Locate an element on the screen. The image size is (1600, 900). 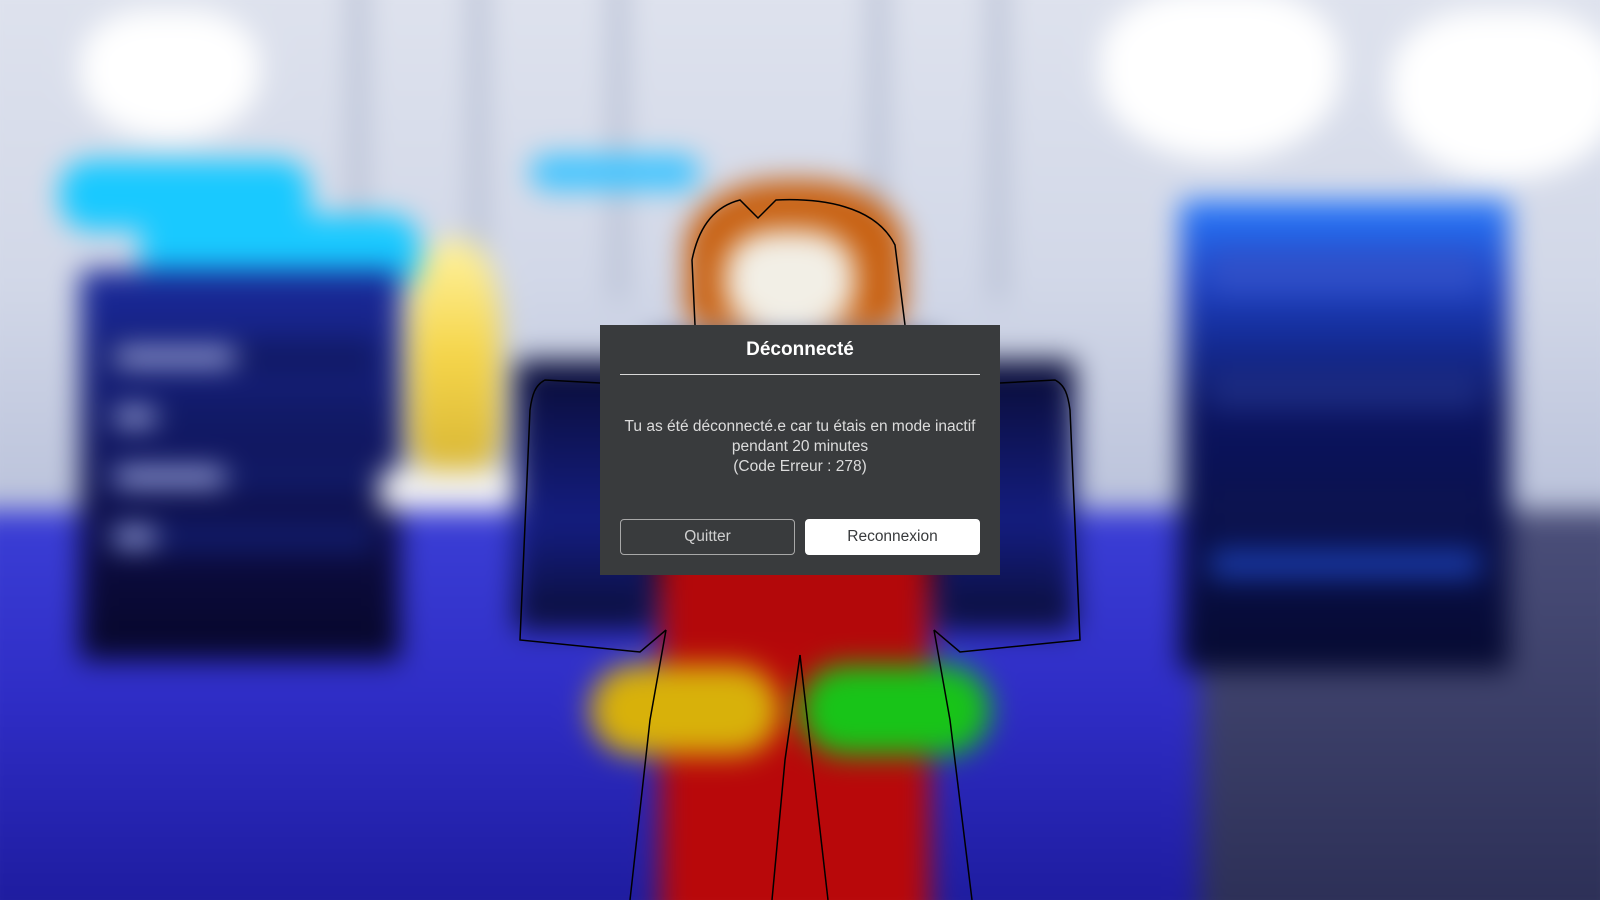
dialog-message-line: pendant 20 minutes is located at coordinates (800, 446).